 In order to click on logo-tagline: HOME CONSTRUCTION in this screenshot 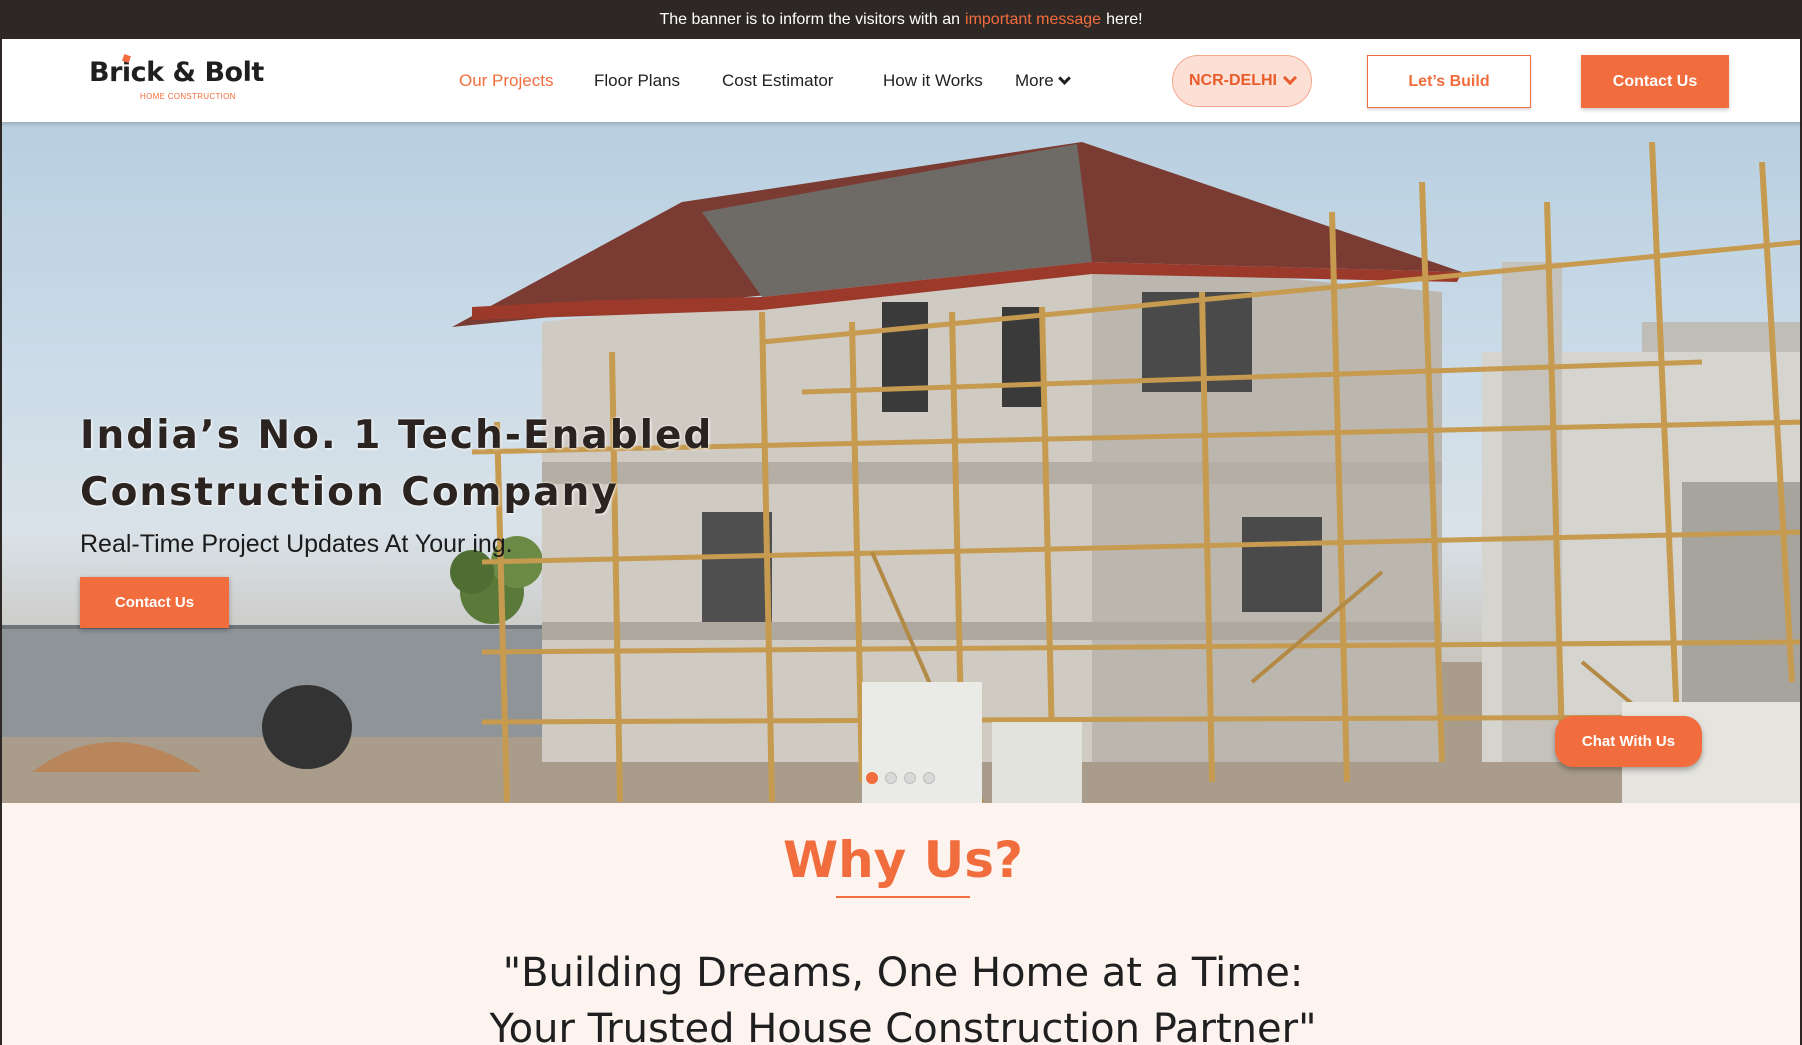, I will do `click(188, 96)`.